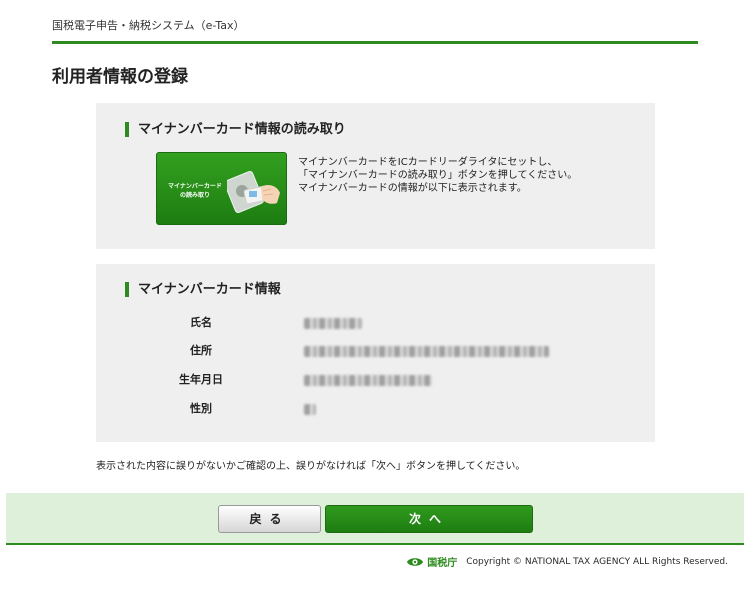  Describe the element at coordinates (253, 192) in the screenshot. I see `card-reader-icon` at that location.